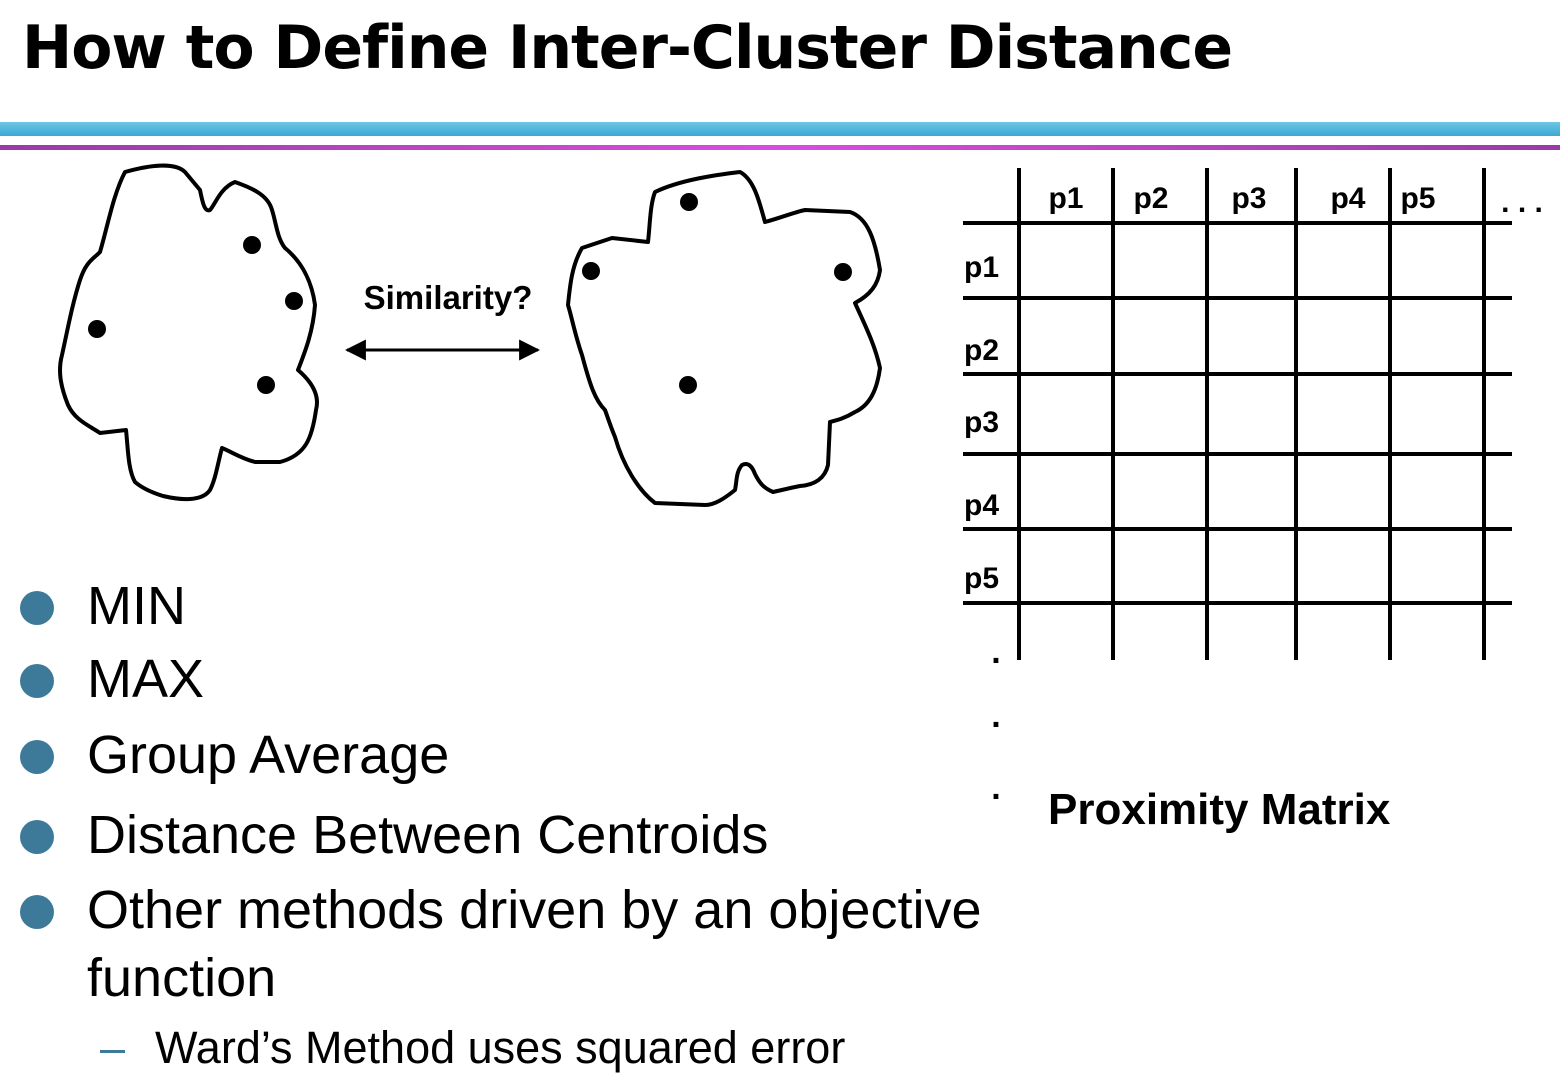 Image resolution: width=1560 pixels, height=1090 pixels. What do you see at coordinates (1347, 198) in the screenshot?
I see `matrix-col-header: p4` at bounding box center [1347, 198].